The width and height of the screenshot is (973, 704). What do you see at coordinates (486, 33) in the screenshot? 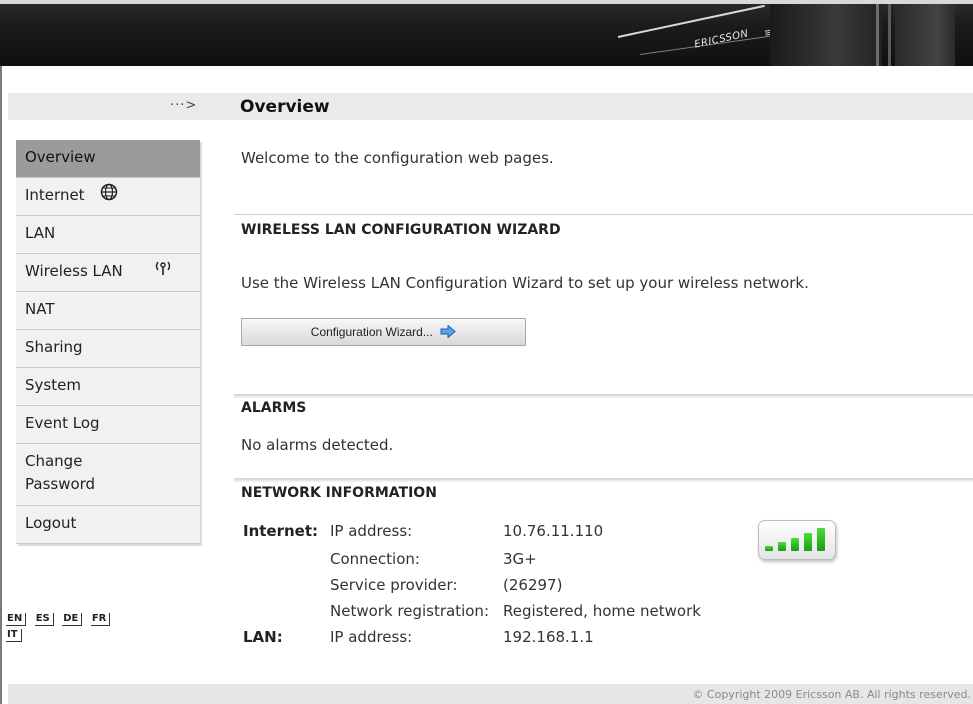
I see `header-banner: ERICSSON ≡` at bounding box center [486, 33].